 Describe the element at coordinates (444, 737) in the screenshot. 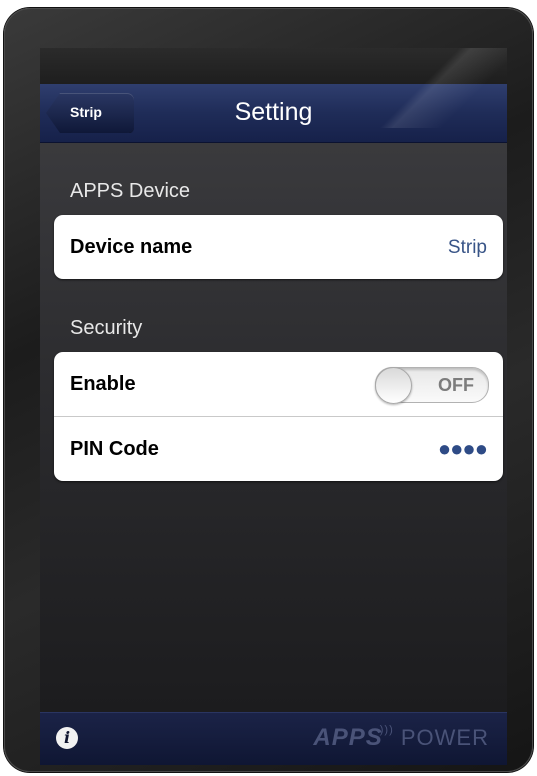

I see `brand-power-text: POWER` at that location.